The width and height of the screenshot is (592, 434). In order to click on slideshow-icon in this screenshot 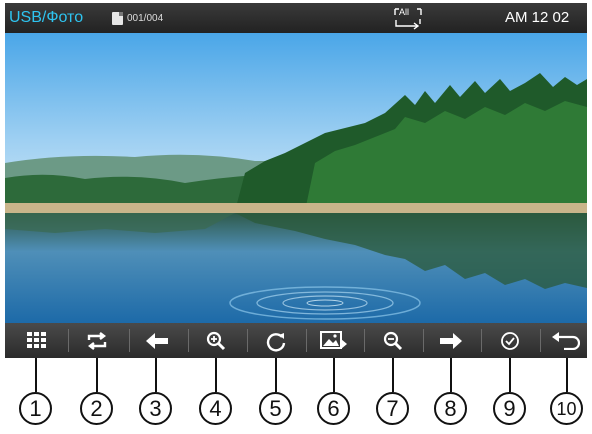, I will do `click(333, 339)`.